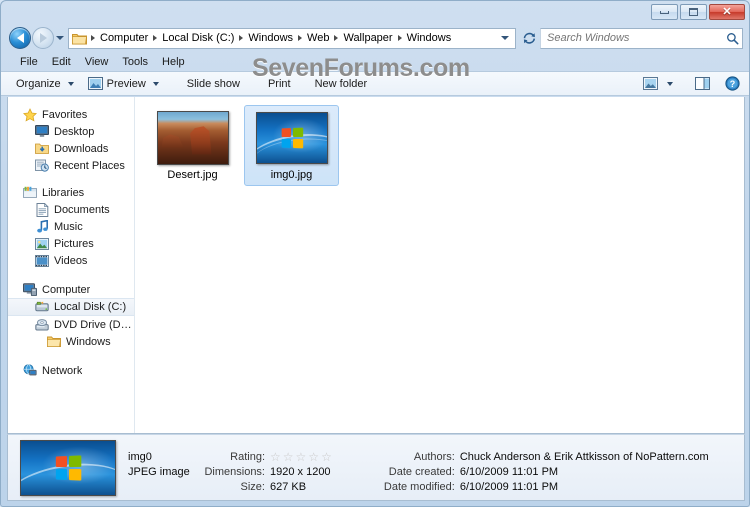 This screenshot has height=507, width=750. I want to click on forward-button, so click(43, 38).